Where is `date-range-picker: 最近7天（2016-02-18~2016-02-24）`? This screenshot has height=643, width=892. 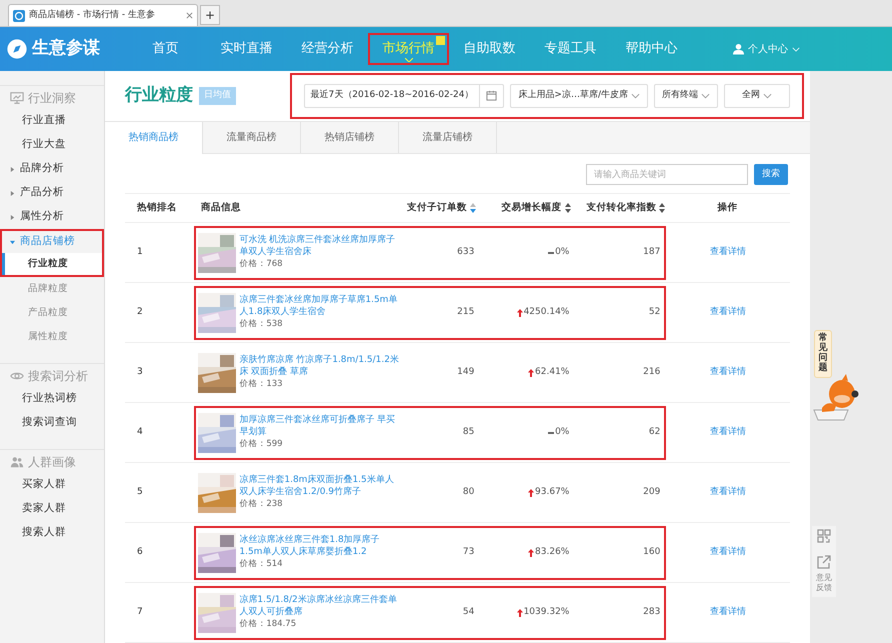
date-range-picker: 最近7天（2016-02-18~2016-02-24） is located at coordinates (404, 96).